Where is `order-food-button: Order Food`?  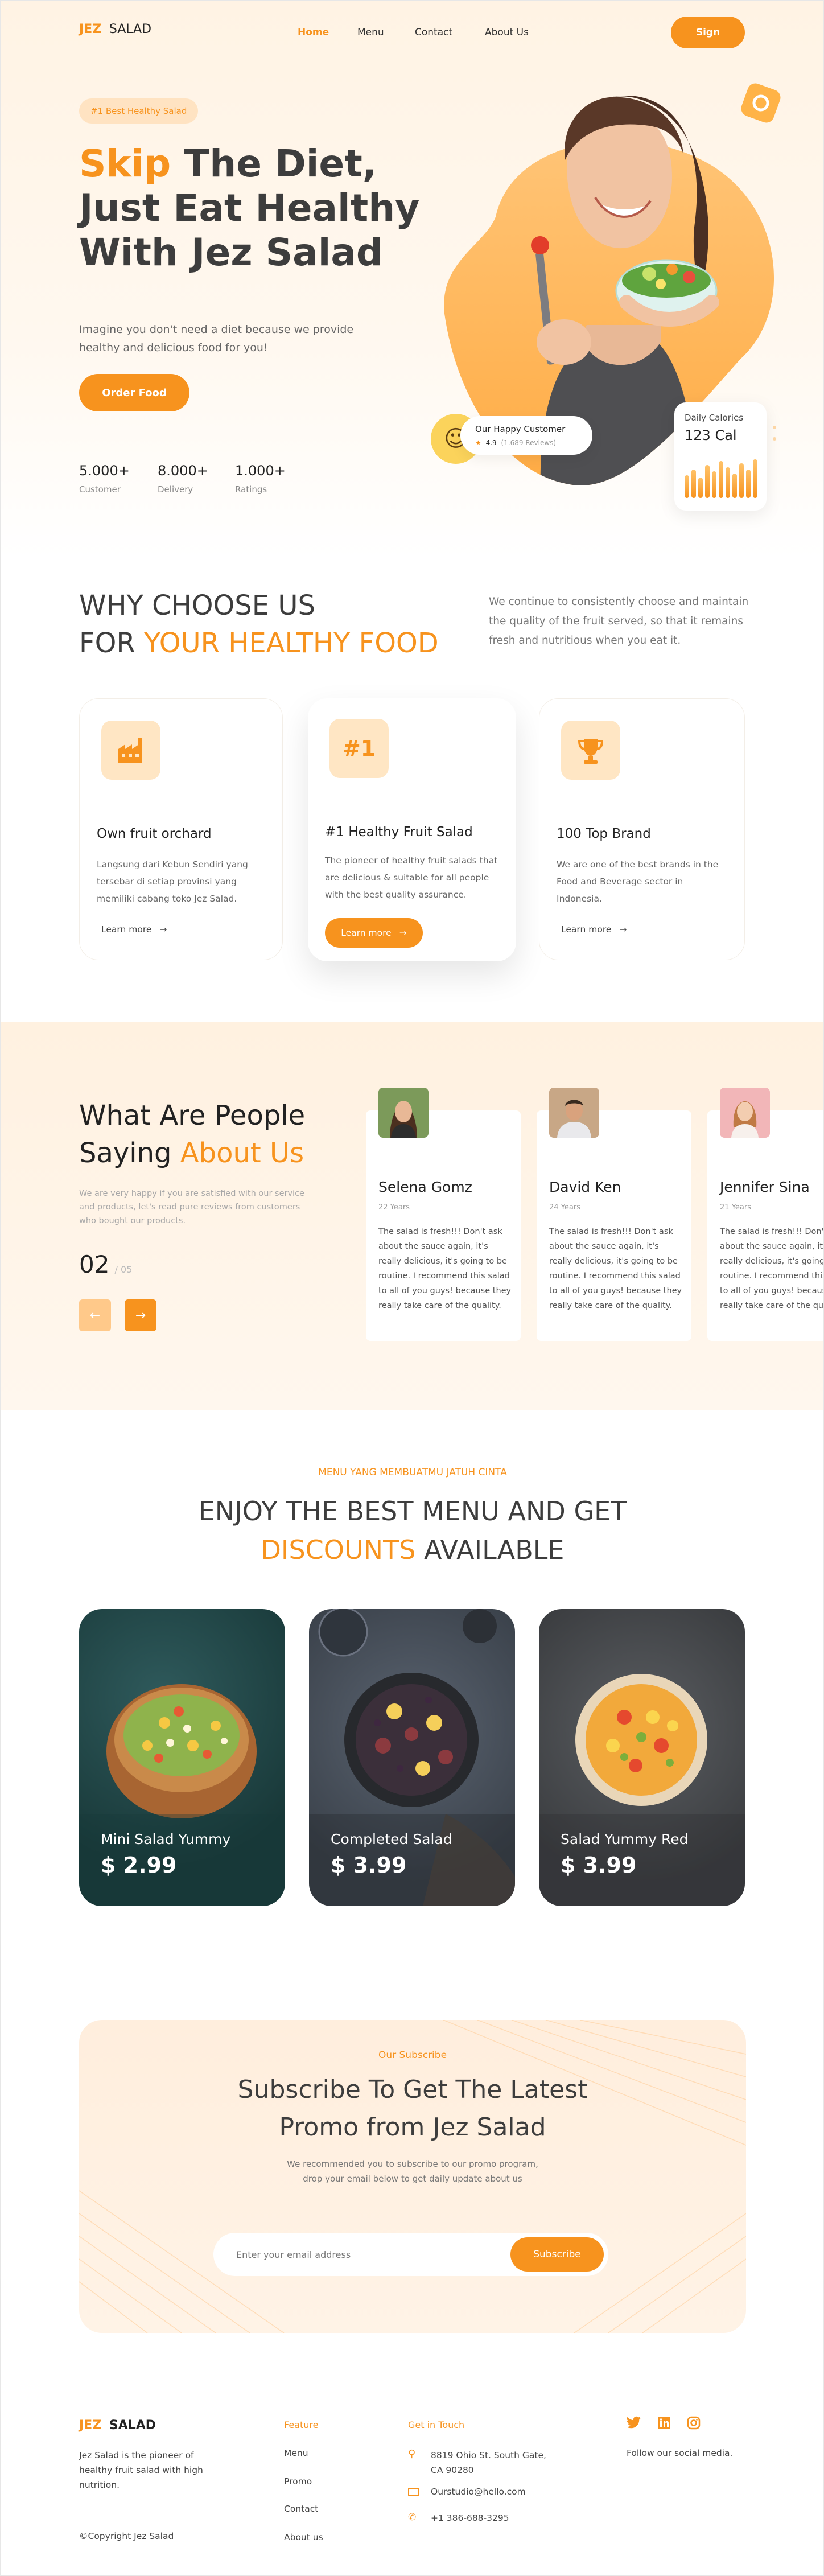
order-food-button: Order Food is located at coordinates (134, 393).